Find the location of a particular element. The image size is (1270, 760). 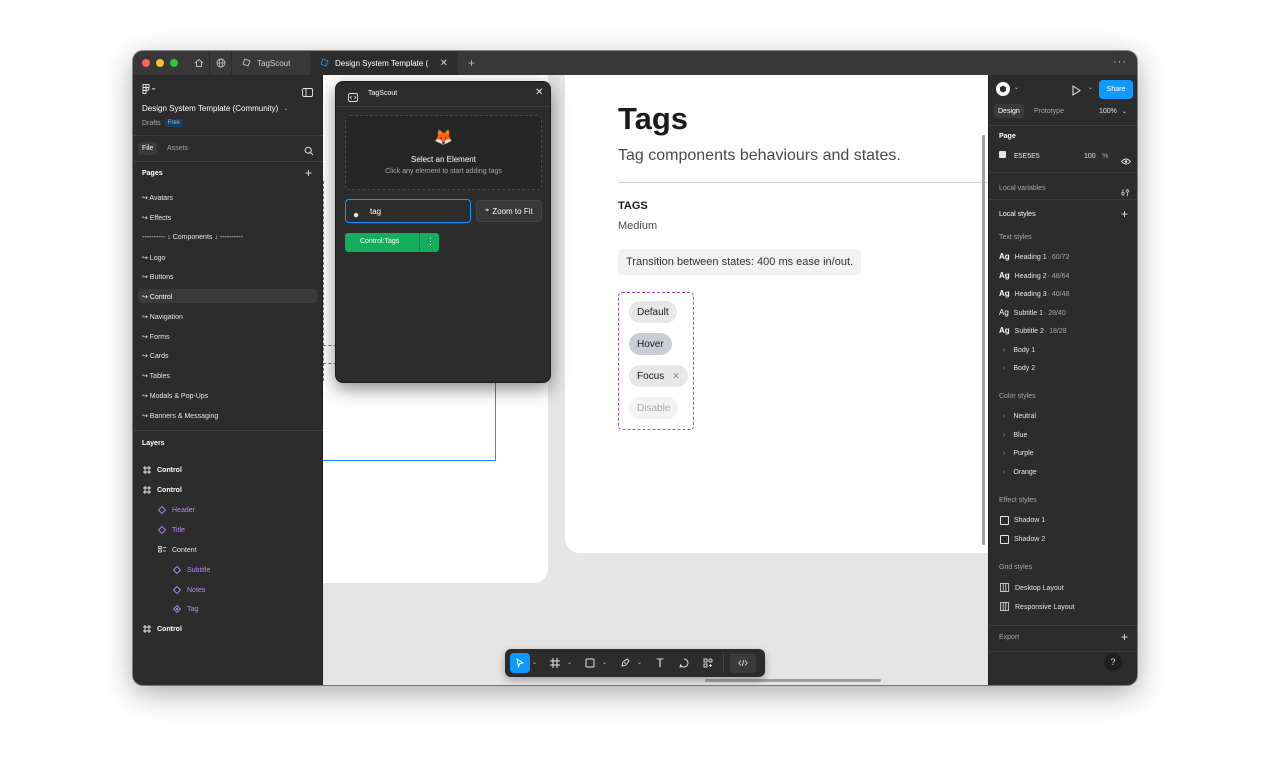

frame-tool-icon is located at coordinates (555, 663).